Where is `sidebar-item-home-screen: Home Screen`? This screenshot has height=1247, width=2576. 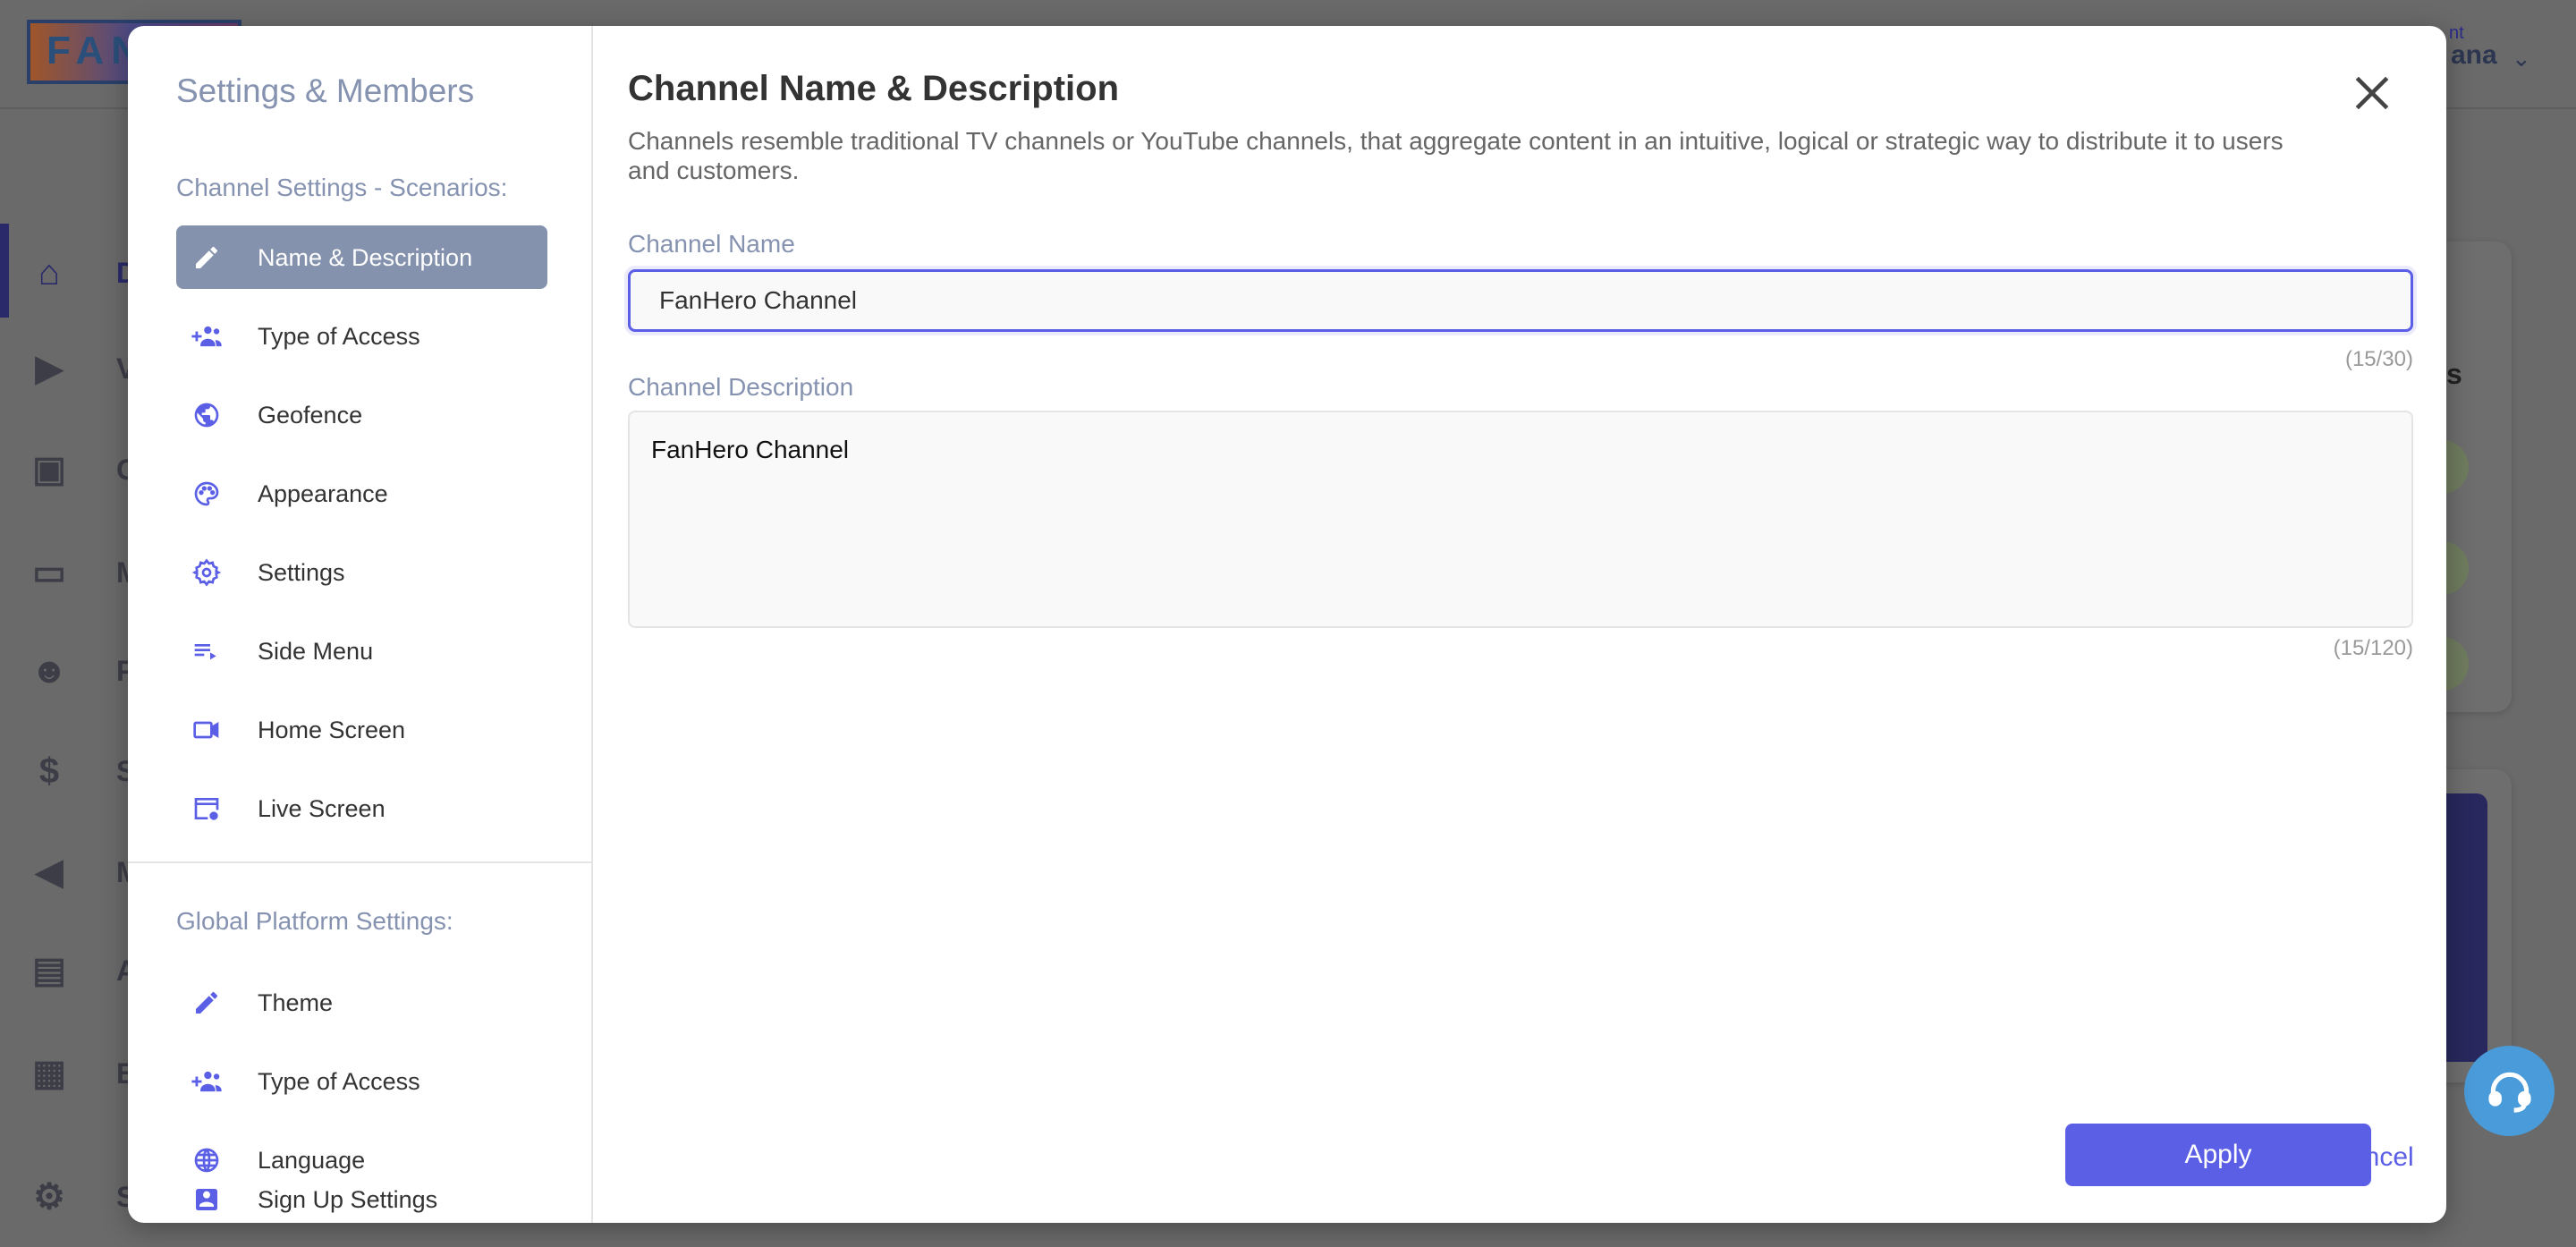 sidebar-item-home-screen: Home Screen is located at coordinates (361, 729).